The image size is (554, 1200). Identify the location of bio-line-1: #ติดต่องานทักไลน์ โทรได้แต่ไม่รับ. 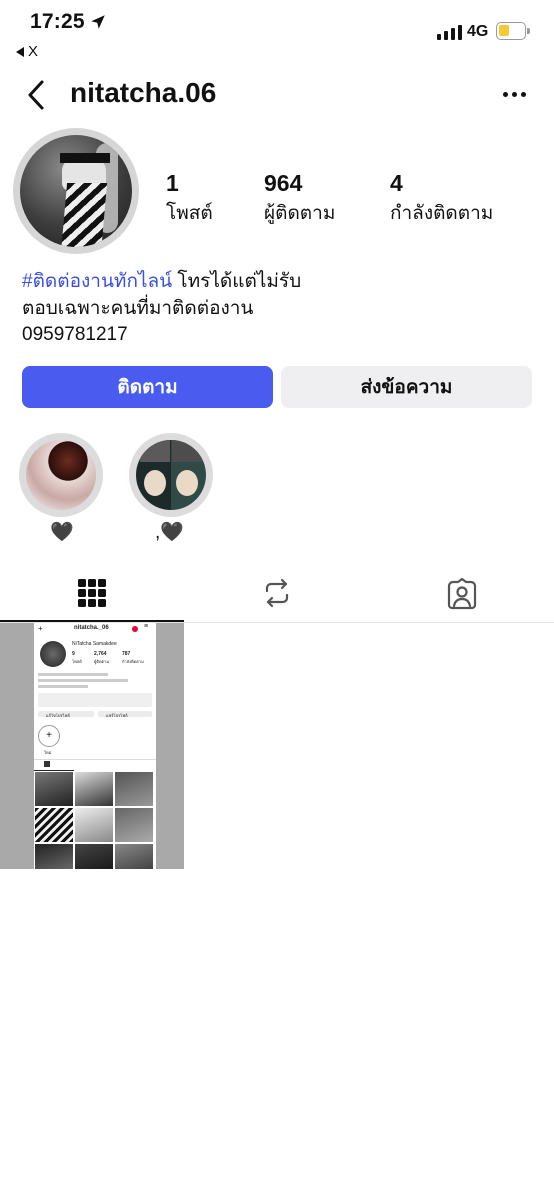
(161, 282).